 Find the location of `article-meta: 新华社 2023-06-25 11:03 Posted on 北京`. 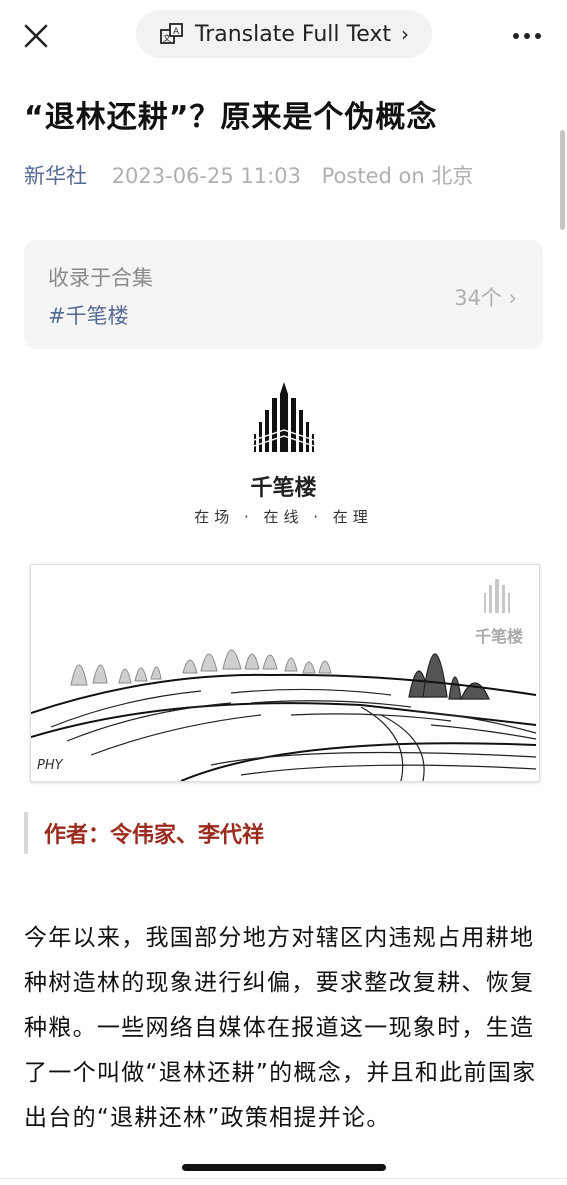

article-meta: 新华社 2023-06-25 11:03 Posted on 北京 is located at coordinates (248, 175).